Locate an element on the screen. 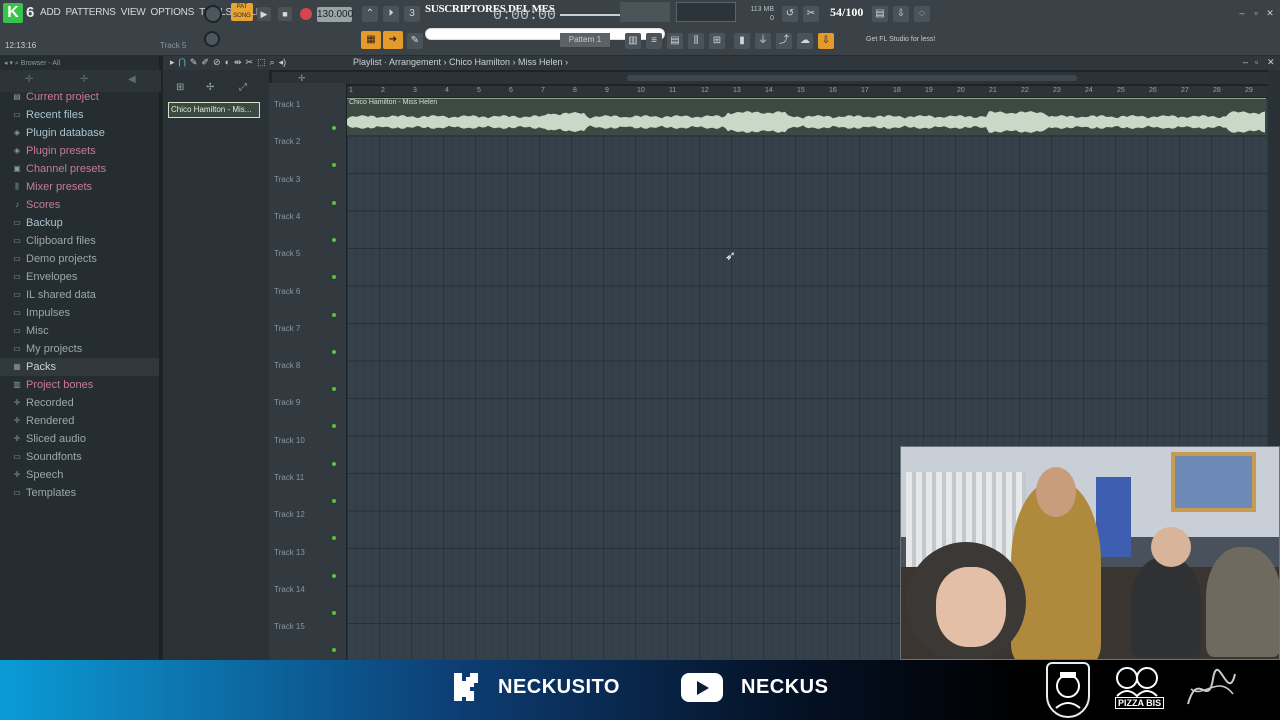 This screenshot has height=720, width=1280. browser-item-recent-files: ▭ Recent files is located at coordinates (47, 115).